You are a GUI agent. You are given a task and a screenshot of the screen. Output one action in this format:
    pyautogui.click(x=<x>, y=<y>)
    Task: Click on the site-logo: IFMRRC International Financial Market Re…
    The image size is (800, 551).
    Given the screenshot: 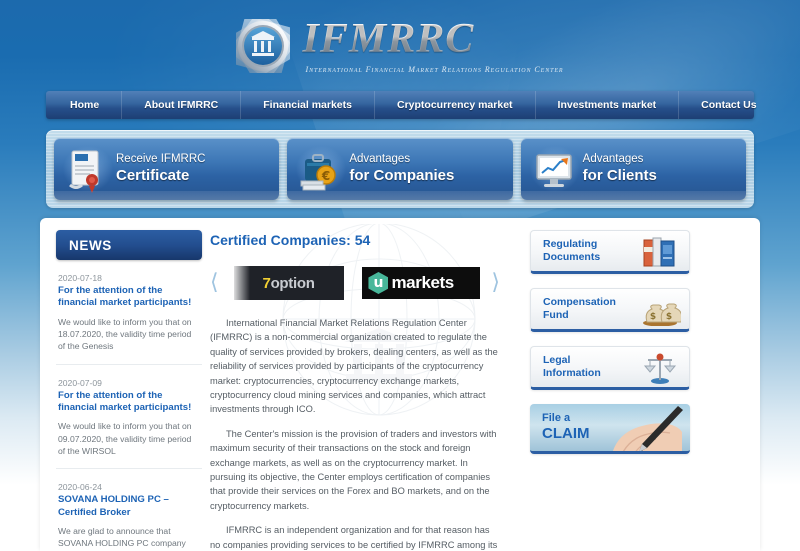 What is the action you would take?
    pyautogui.click(x=396, y=46)
    